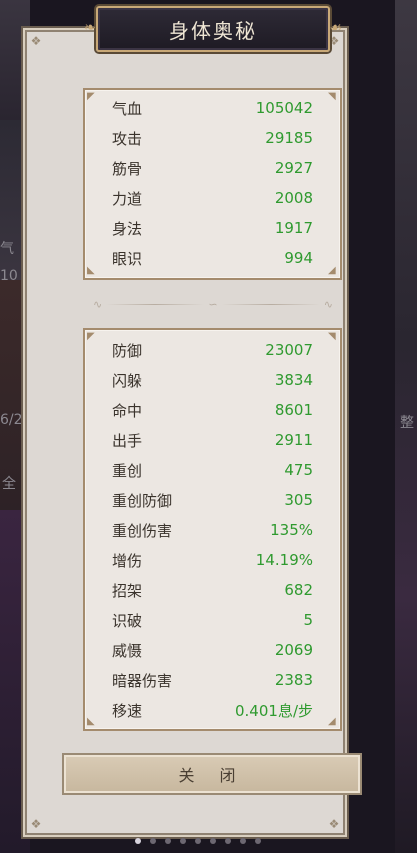 The image size is (417, 853). Describe the element at coordinates (293, 410) in the screenshot. I see `stat-value: 8601` at that location.